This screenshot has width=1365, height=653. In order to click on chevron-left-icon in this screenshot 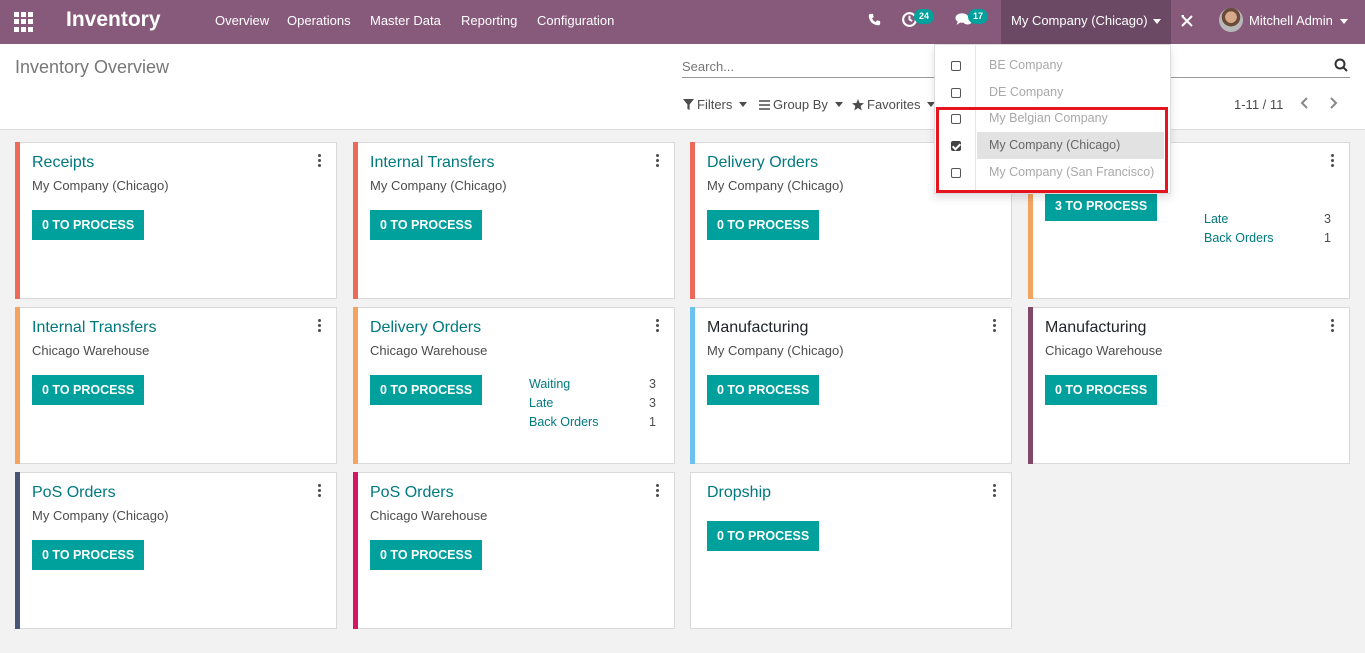, I will do `click(1305, 103)`.